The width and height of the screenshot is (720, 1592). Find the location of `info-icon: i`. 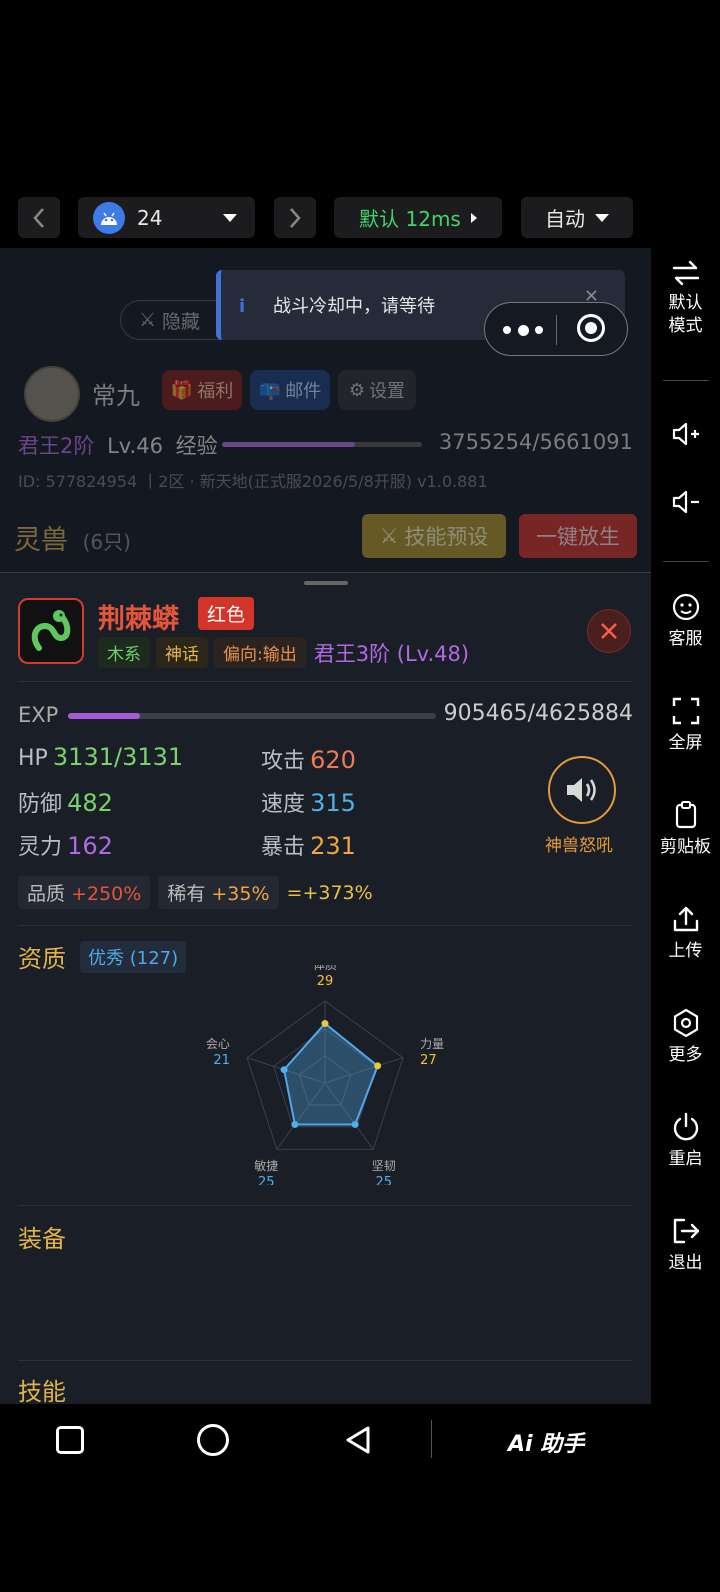

info-icon: i is located at coordinates (242, 306).